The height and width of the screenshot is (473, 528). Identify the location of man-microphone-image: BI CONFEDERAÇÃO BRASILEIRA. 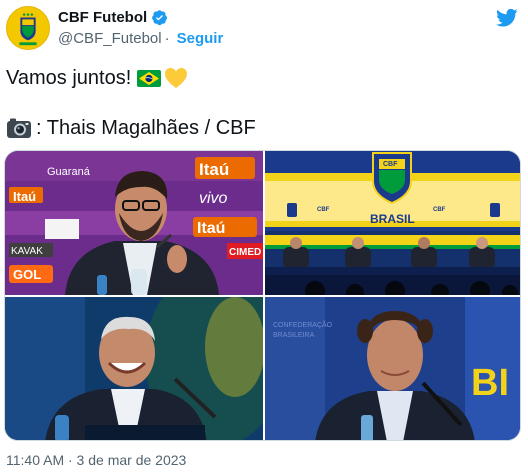
(392, 368).